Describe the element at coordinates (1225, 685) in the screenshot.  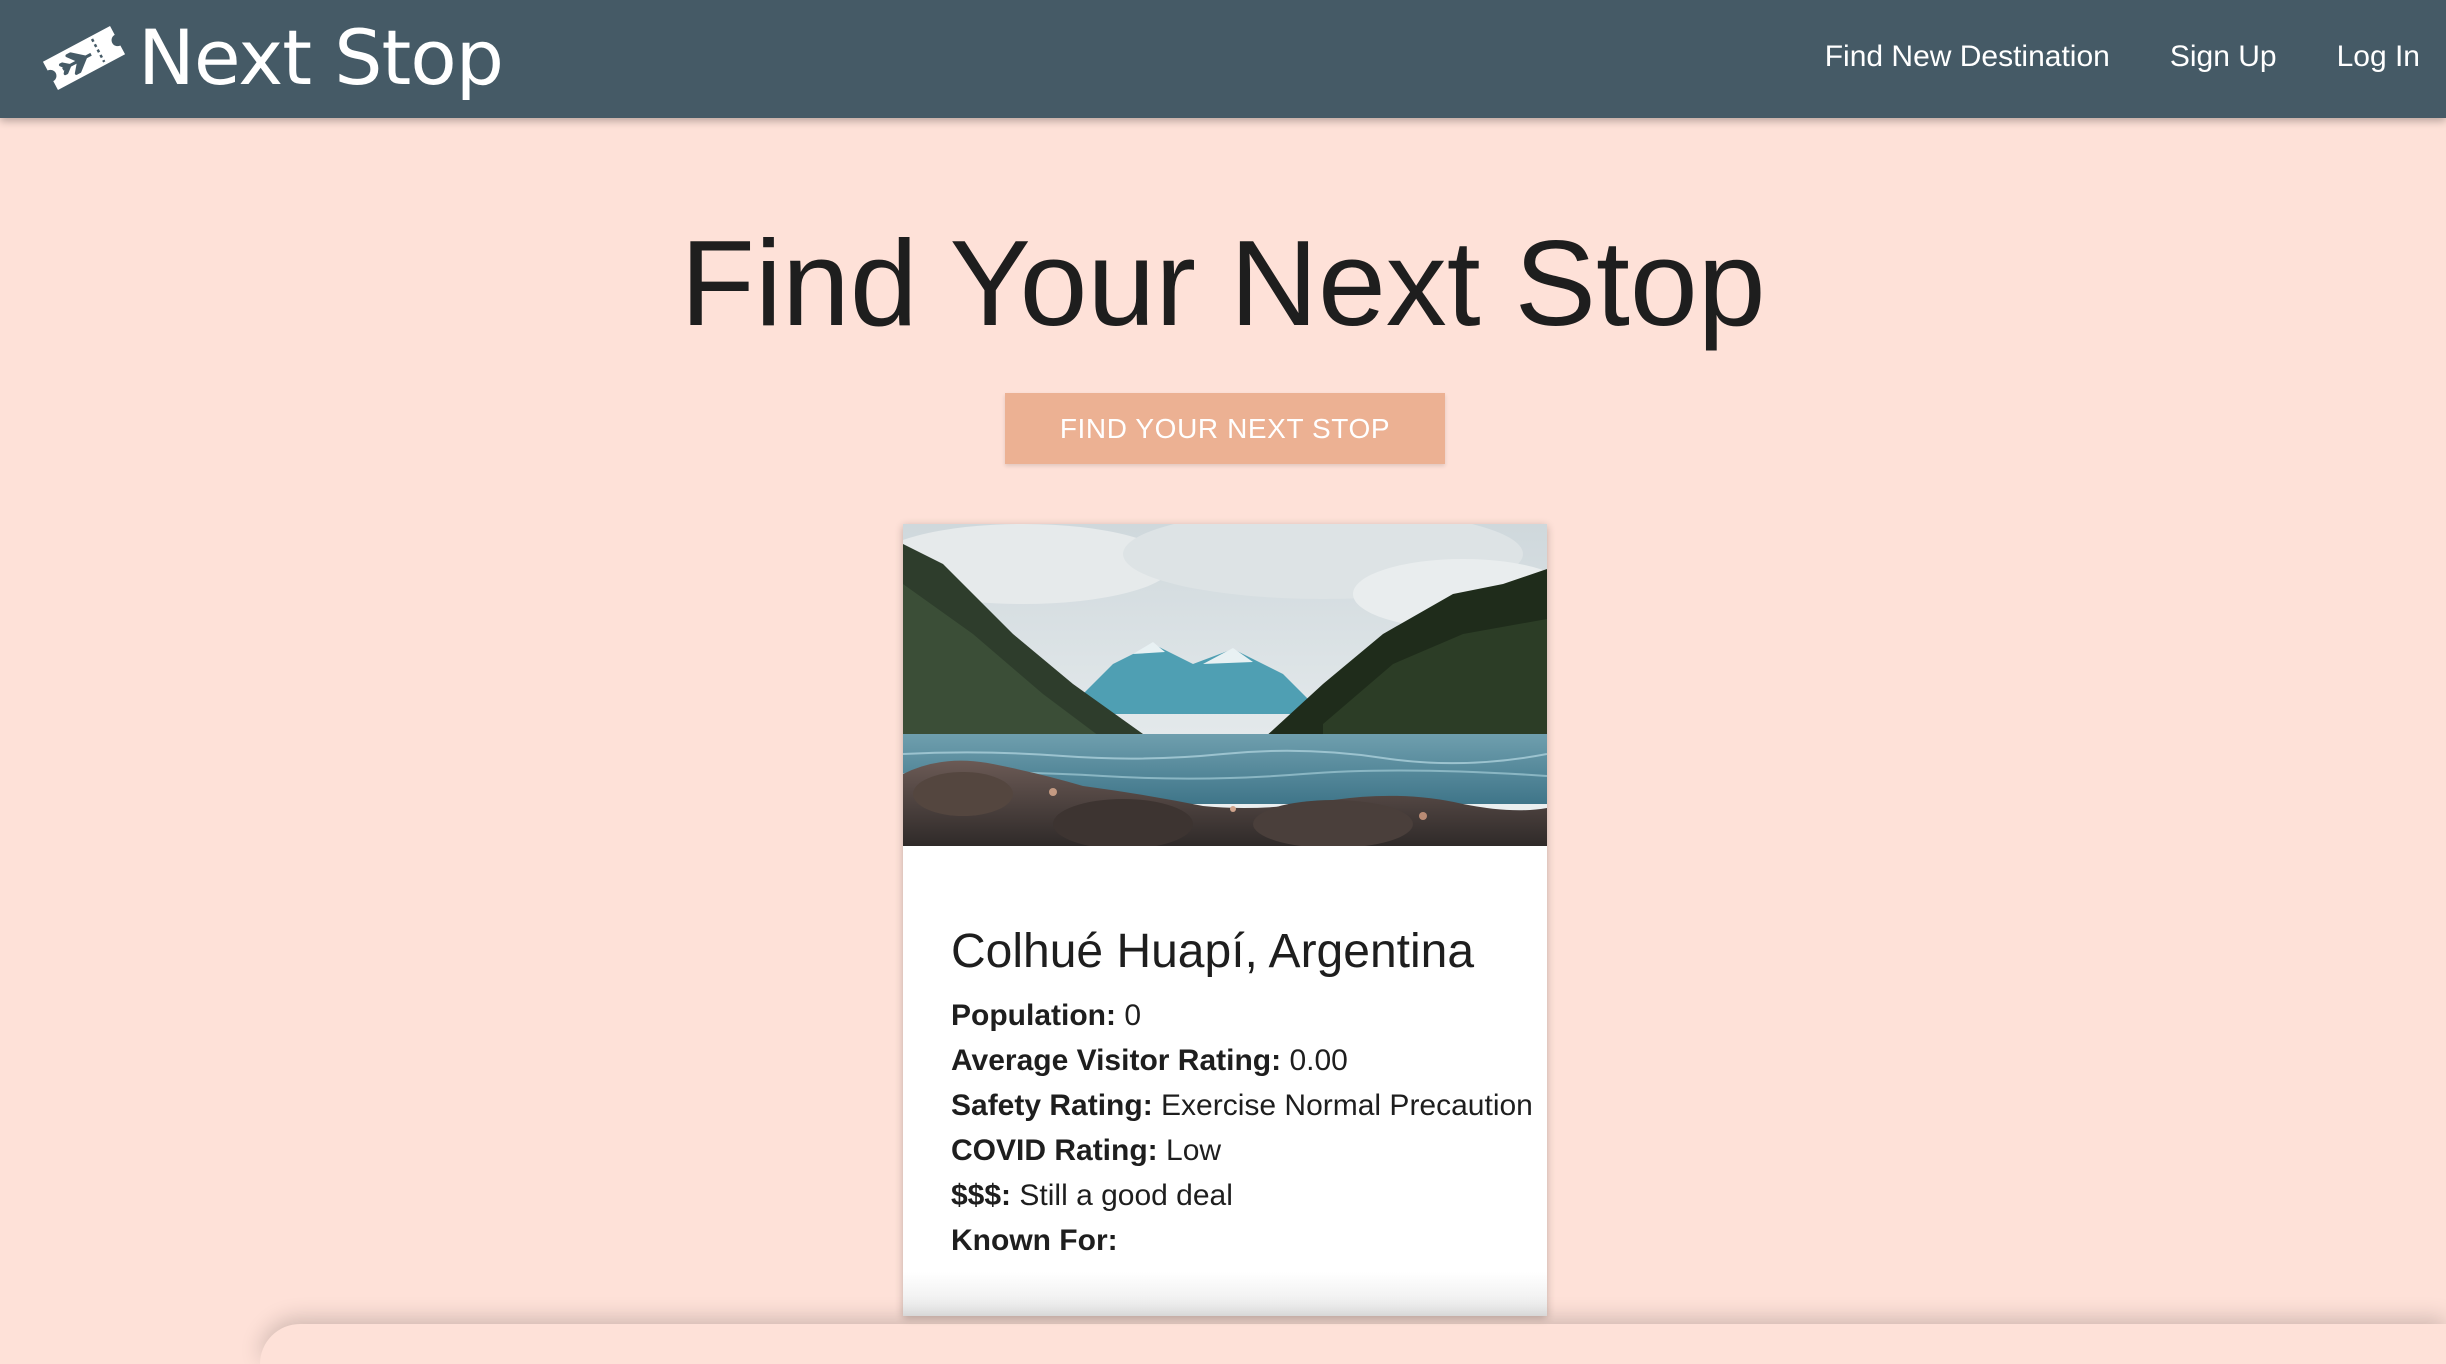
I see `destination-photo` at that location.